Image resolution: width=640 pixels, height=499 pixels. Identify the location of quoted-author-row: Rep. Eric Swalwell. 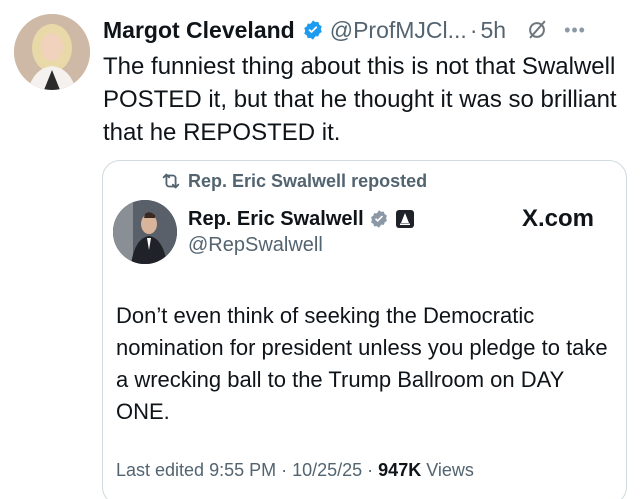
(301, 219).